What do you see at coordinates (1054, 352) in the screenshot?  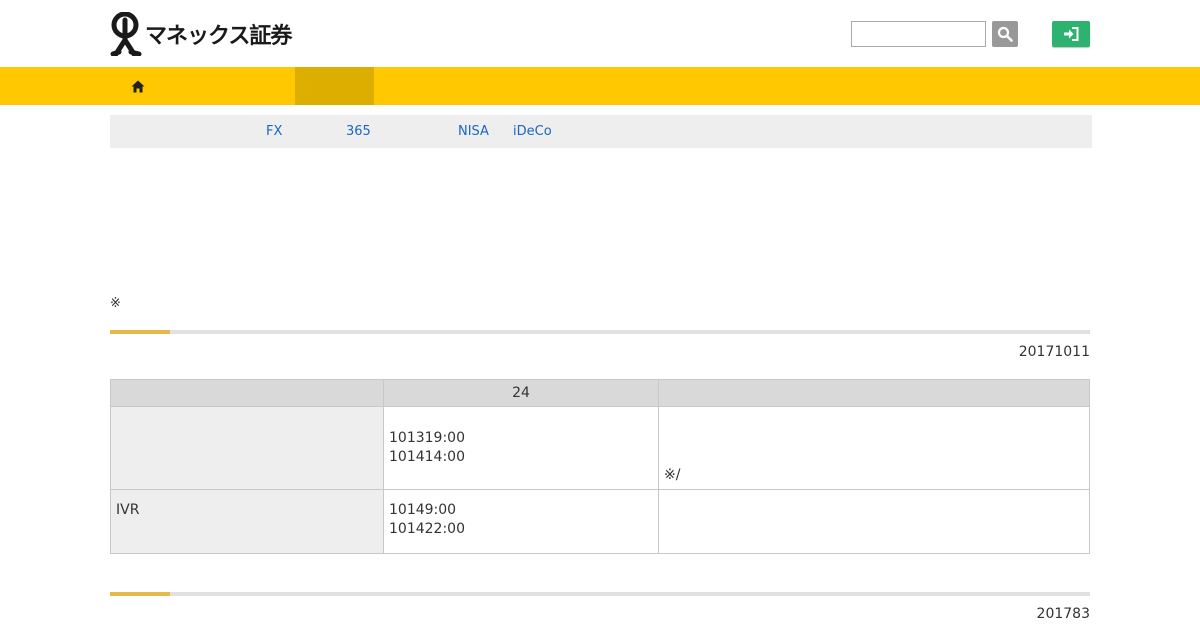 I see `section-date: 20171011` at bounding box center [1054, 352].